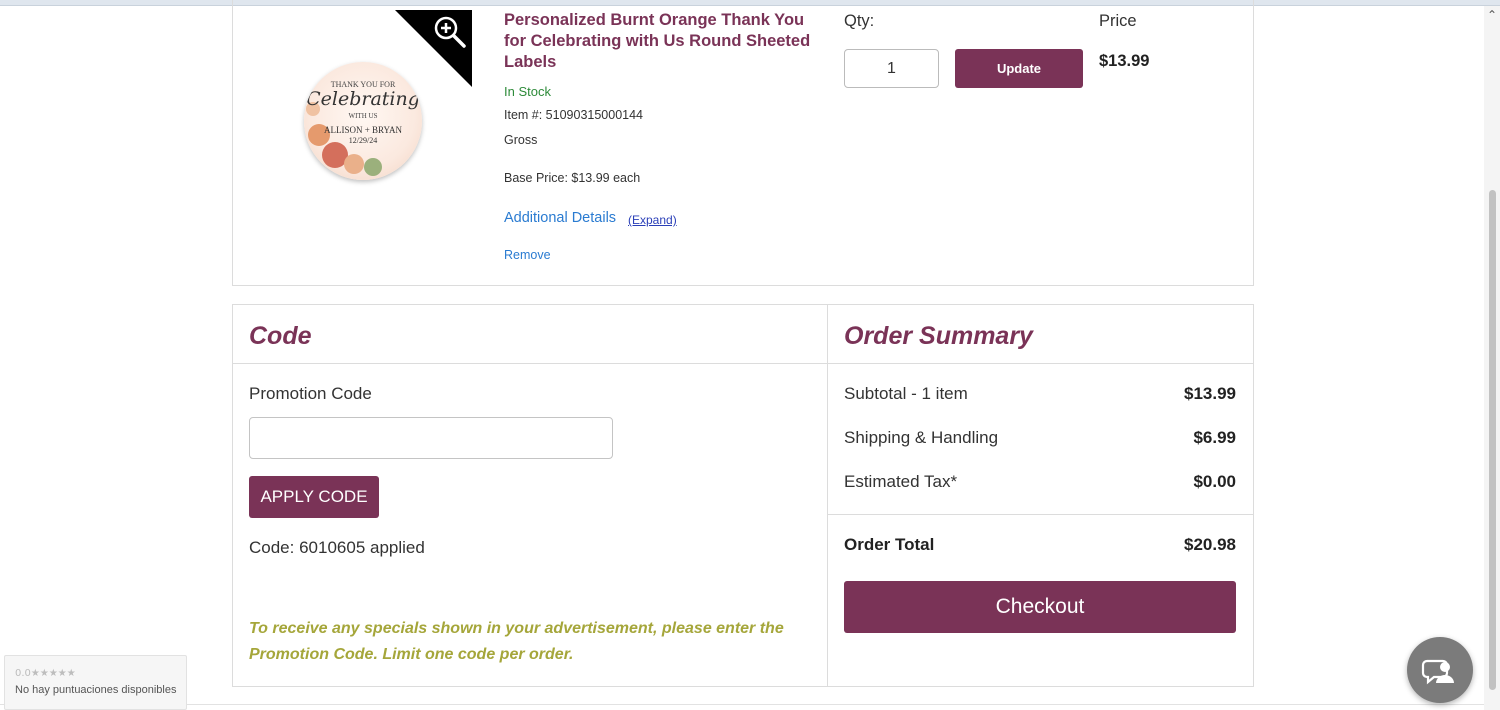  What do you see at coordinates (280, 336) in the screenshot?
I see `code-heading: Code` at bounding box center [280, 336].